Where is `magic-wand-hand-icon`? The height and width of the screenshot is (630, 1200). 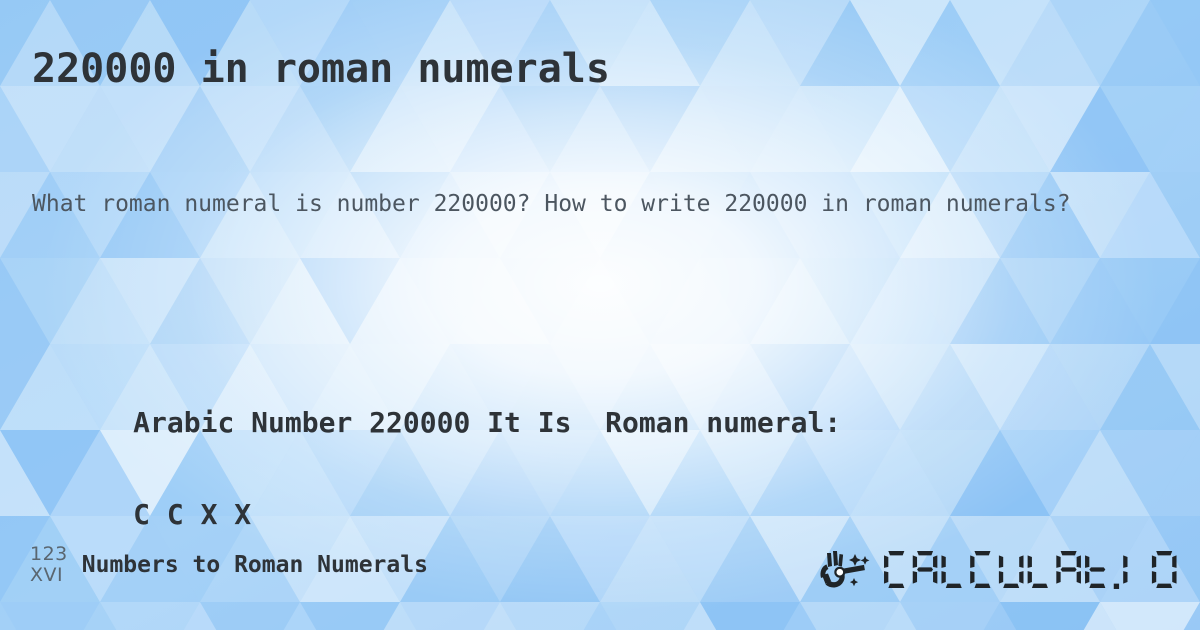
magic-wand-hand-icon is located at coordinates (845, 569).